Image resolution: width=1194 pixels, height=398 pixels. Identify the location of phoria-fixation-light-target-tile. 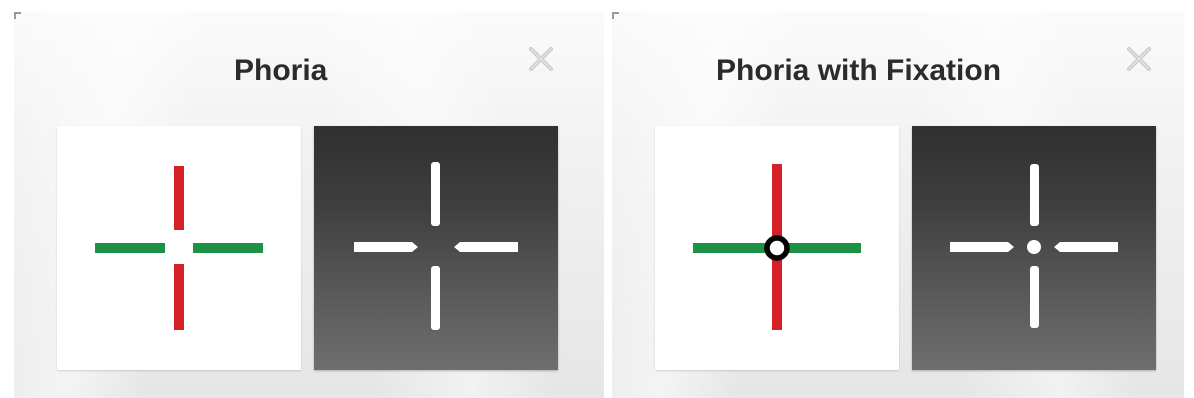
(777, 248).